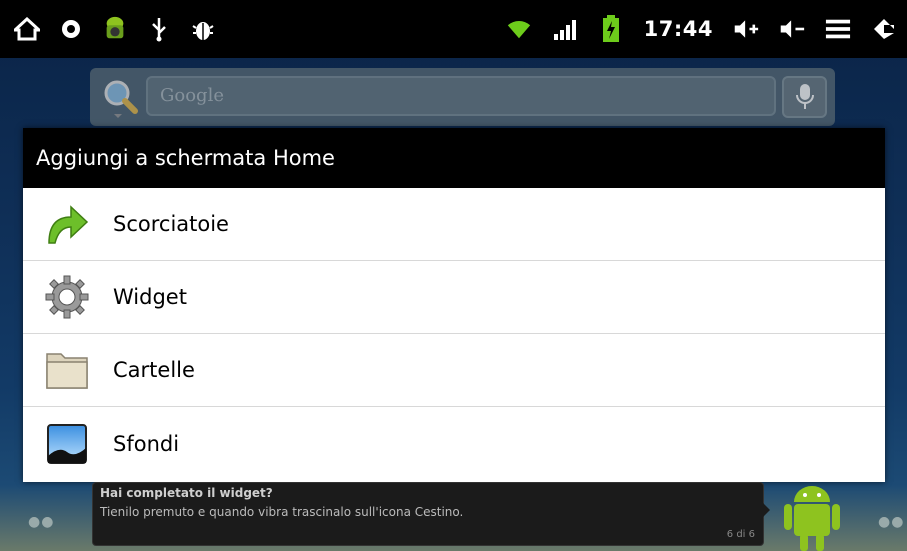  What do you see at coordinates (765, 510) in the screenshot?
I see `tooltip-arrow` at bounding box center [765, 510].